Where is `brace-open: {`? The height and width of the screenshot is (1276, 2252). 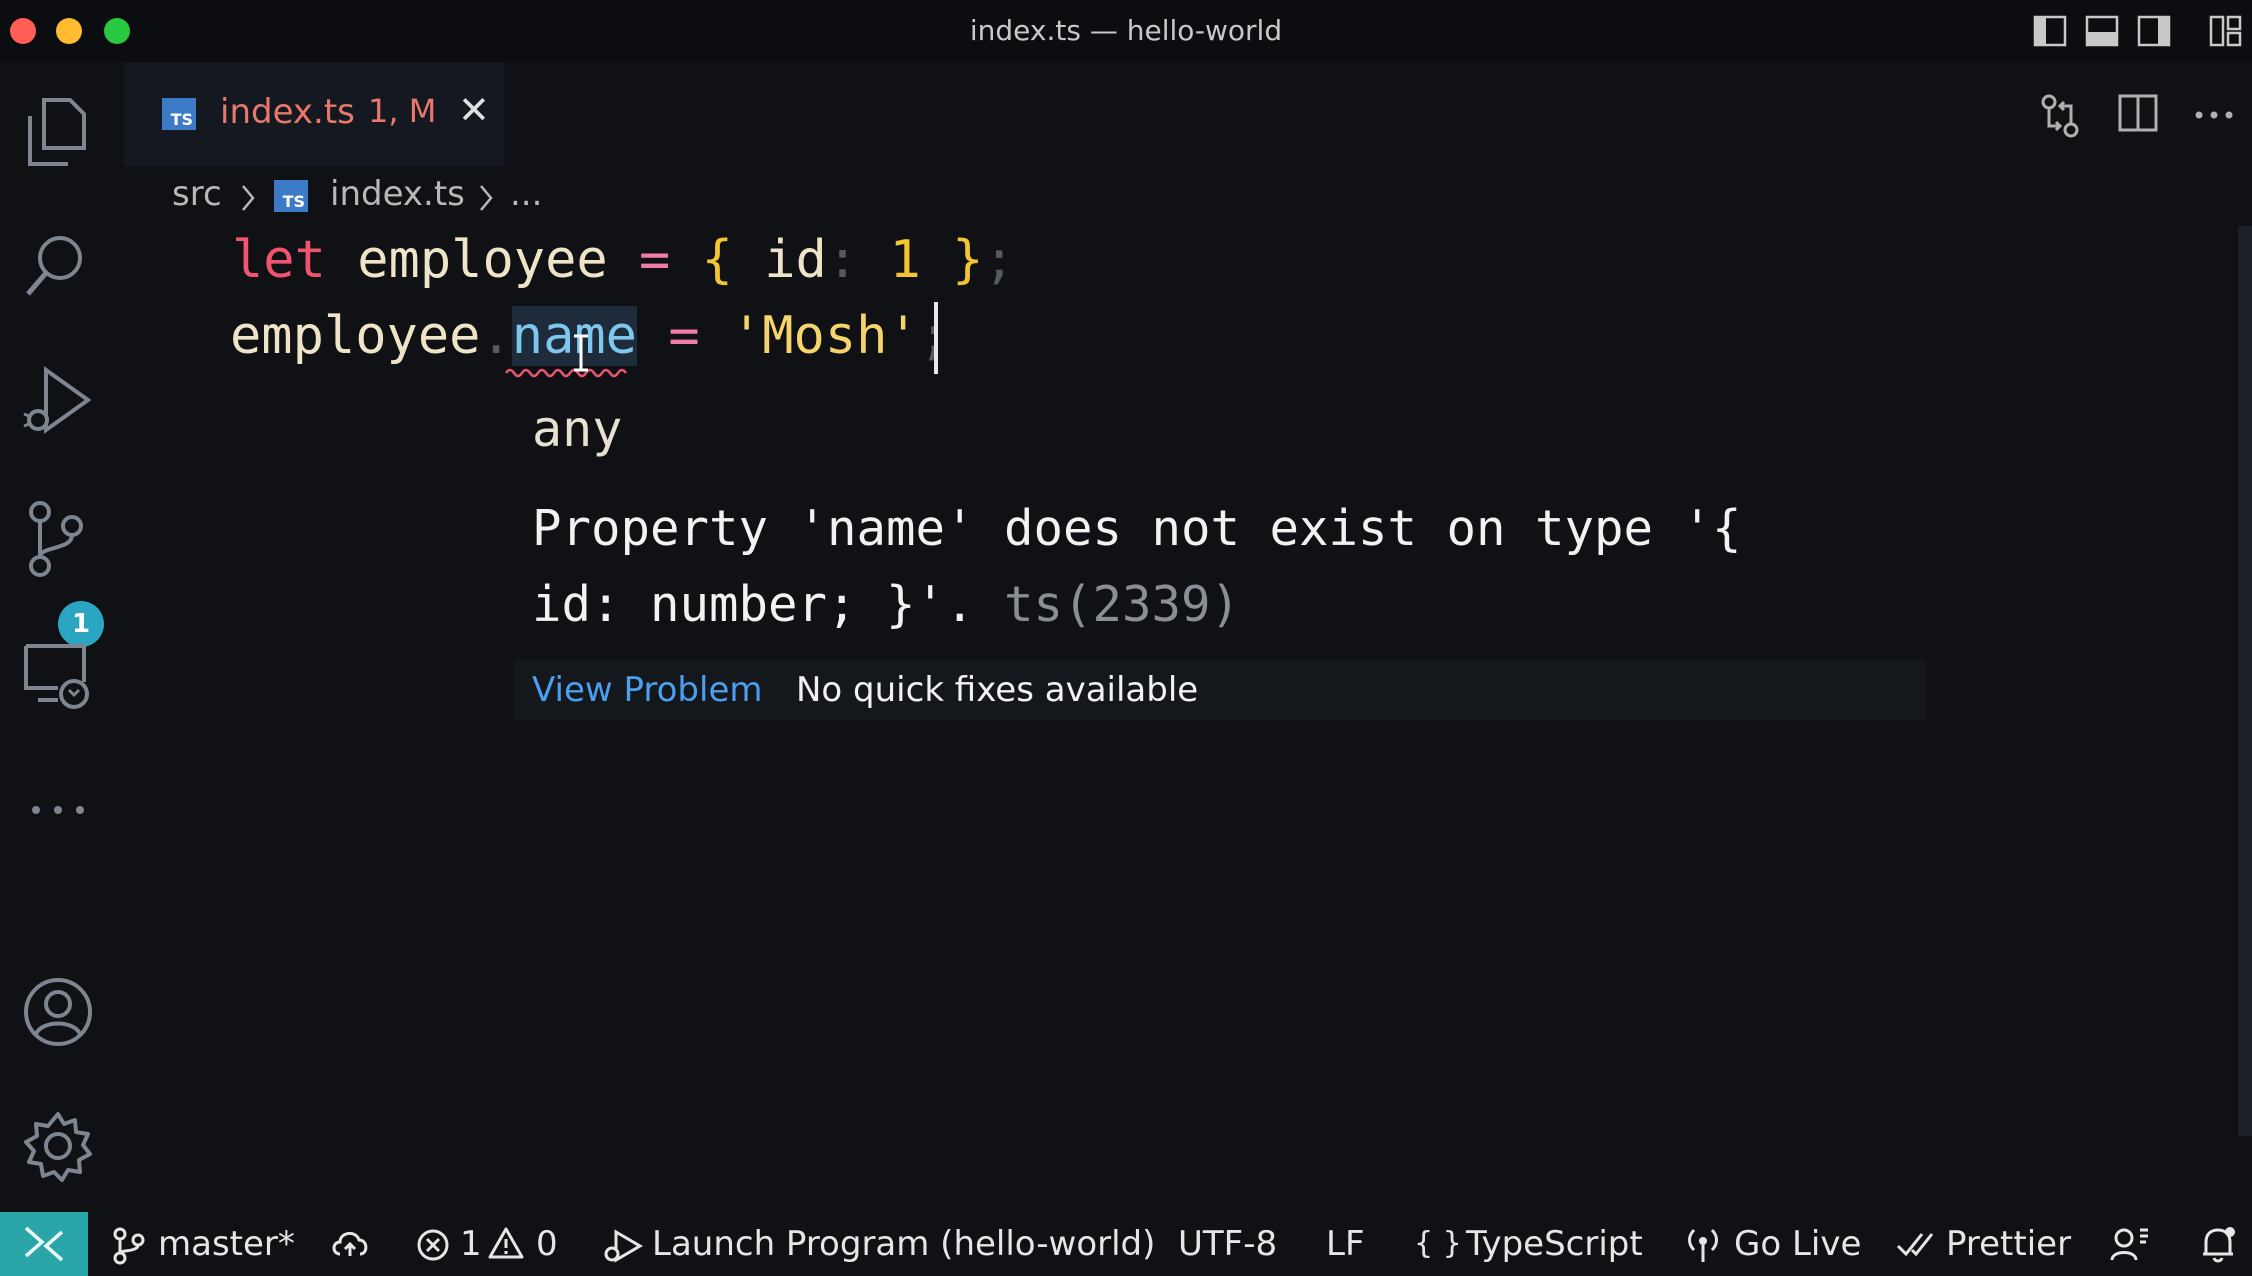
brace-open: { is located at coordinates (717, 260).